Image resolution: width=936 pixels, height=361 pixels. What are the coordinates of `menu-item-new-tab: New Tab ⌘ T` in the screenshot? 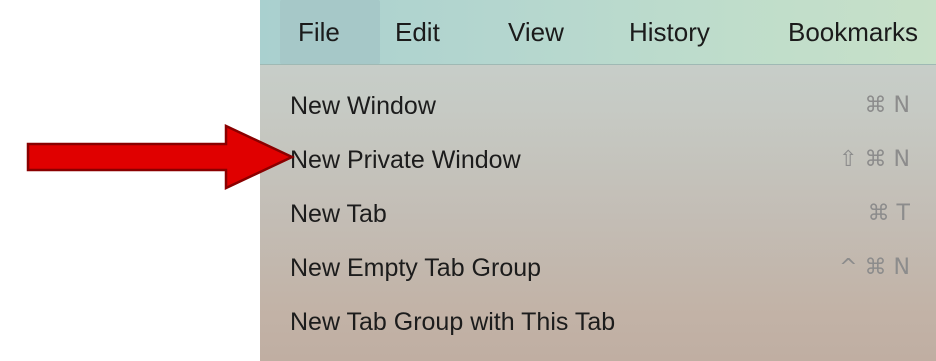 It's located at (598, 214).